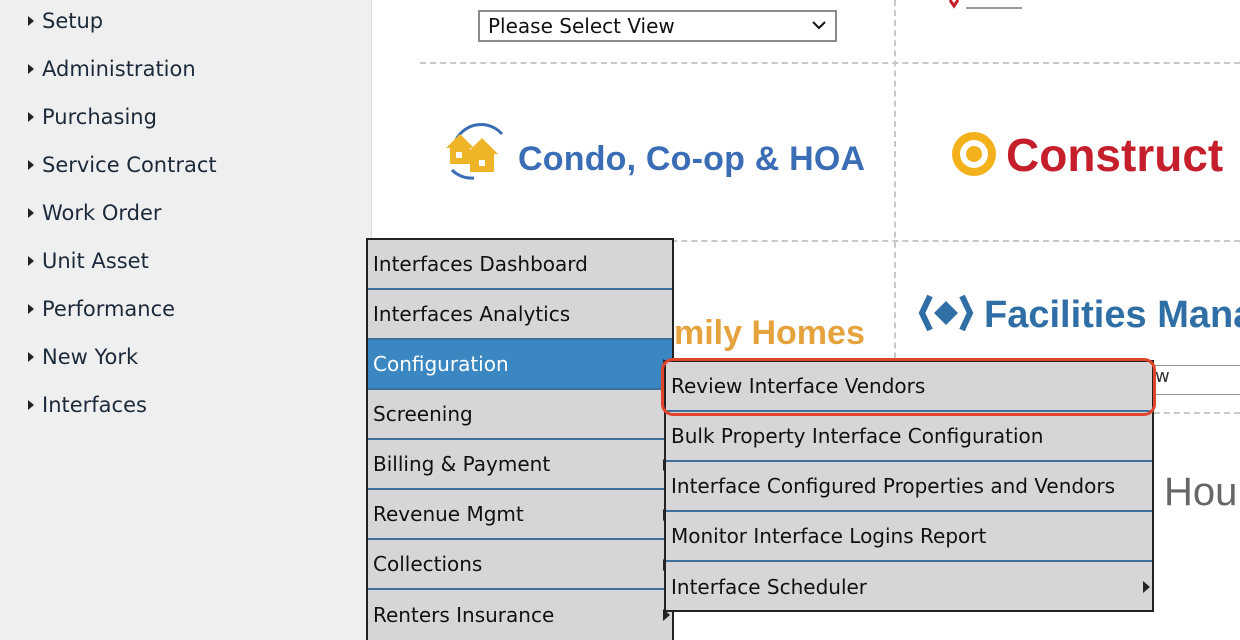  I want to click on menu-item-collections: Collections, so click(520, 565).